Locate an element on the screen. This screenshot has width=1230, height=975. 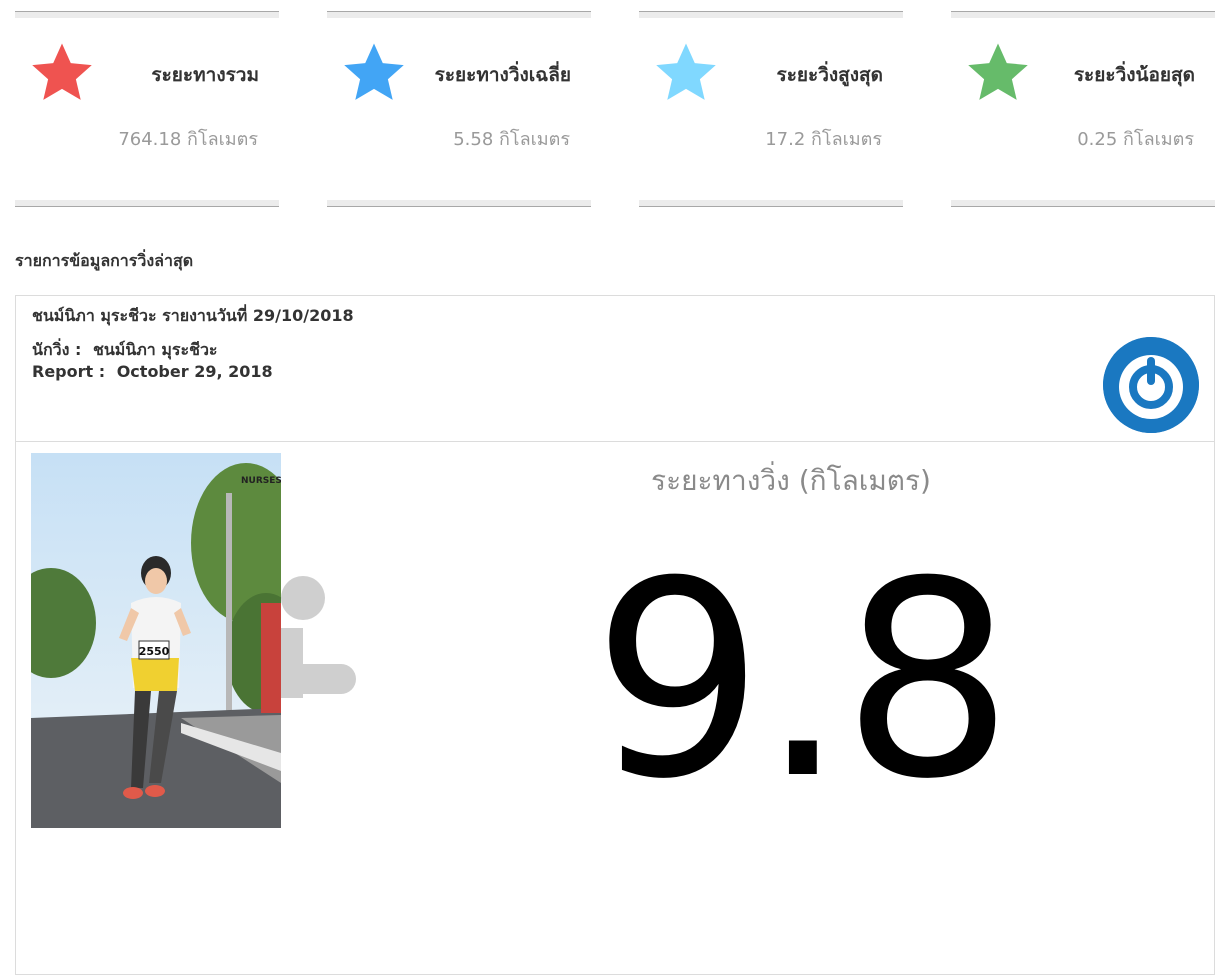
runner-line: นักวิ่ง : ชนม์นิภา มุระชีวะ is located at coordinates (125, 350).